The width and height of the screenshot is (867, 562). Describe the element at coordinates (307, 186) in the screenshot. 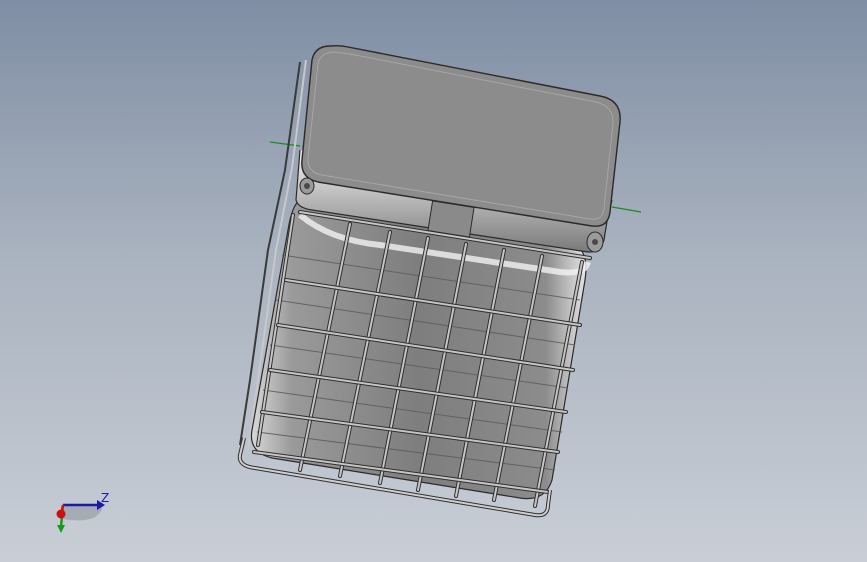

I see `lifting-boss-left` at that location.